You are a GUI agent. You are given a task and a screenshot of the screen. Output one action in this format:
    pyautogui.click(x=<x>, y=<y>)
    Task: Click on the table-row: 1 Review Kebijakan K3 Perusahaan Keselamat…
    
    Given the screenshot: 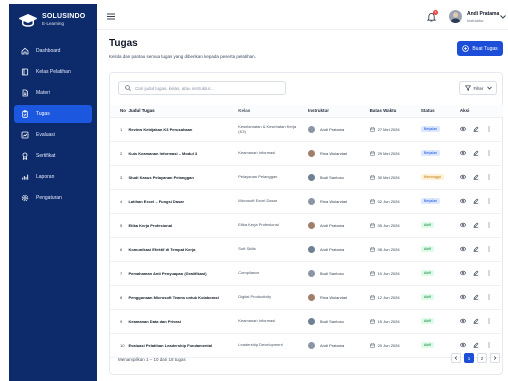 What is the action you would take?
    pyautogui.click(x=306, y=129)
    